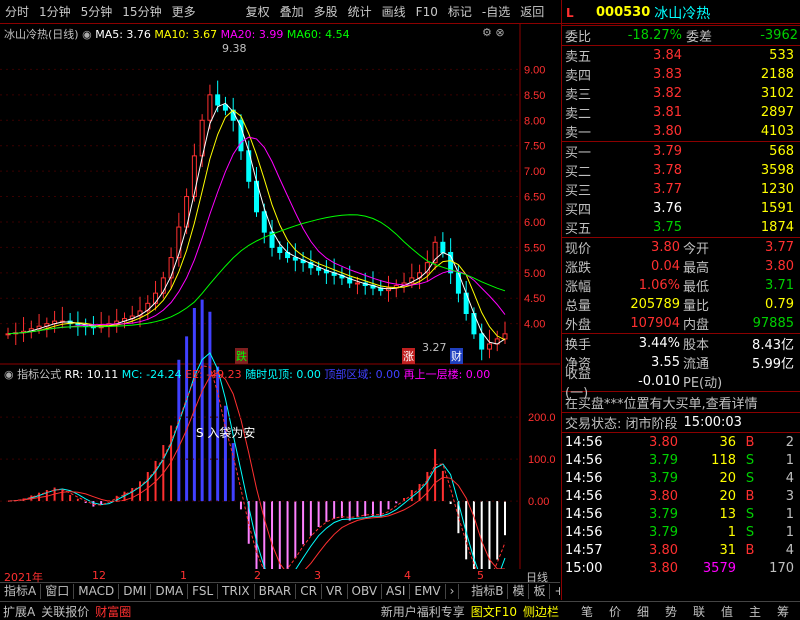 The image size is (800, 620). Describe the element at coordinates (258, 11) in the screenshot. I see `tb-6: 复权` at that location.